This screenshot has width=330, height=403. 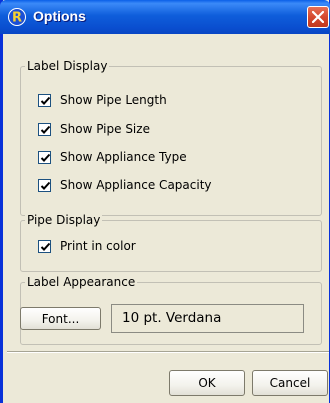 I want to click on show-pipe-length-checkbox: Show Pipe Length, so click(x=102, y=100).